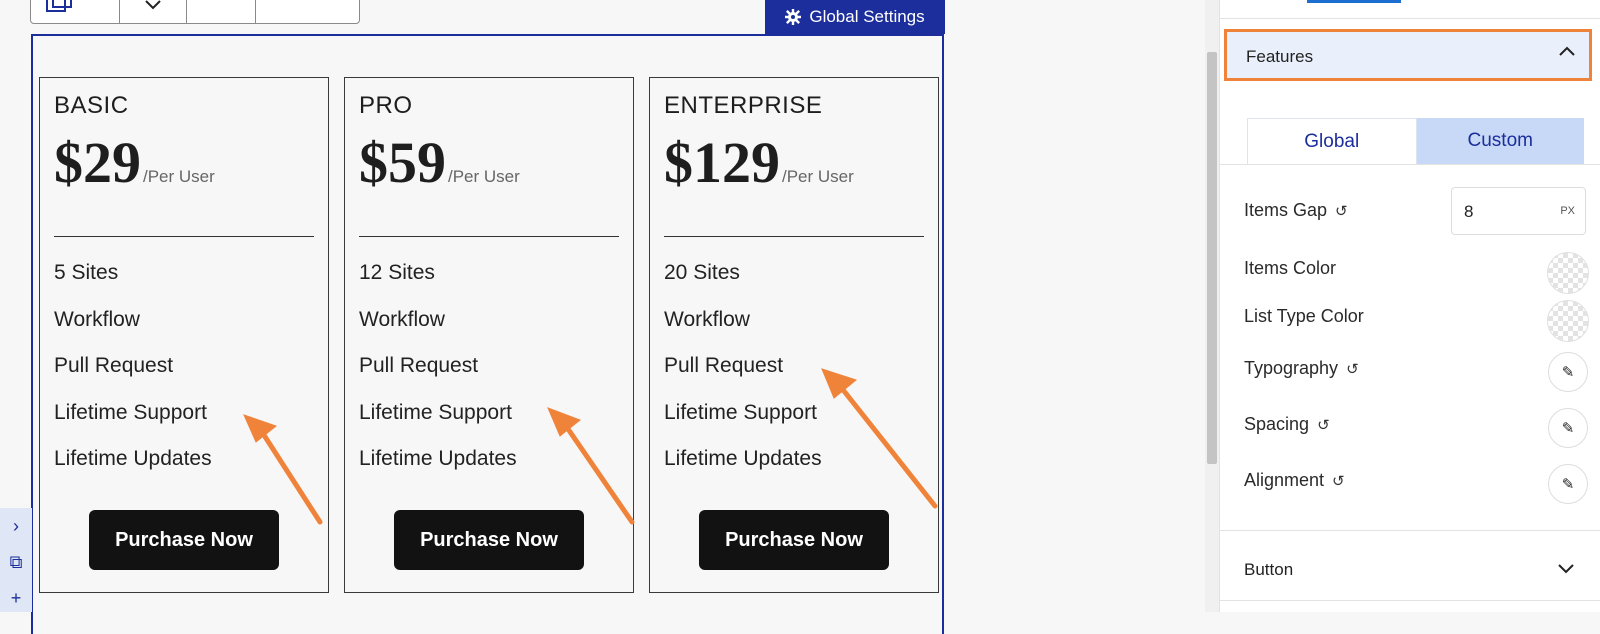 Image resolution: width=1600 pixels, height=634 pixels. I want to click on list-type-color-row: List Type Color, so click(1304, 316).